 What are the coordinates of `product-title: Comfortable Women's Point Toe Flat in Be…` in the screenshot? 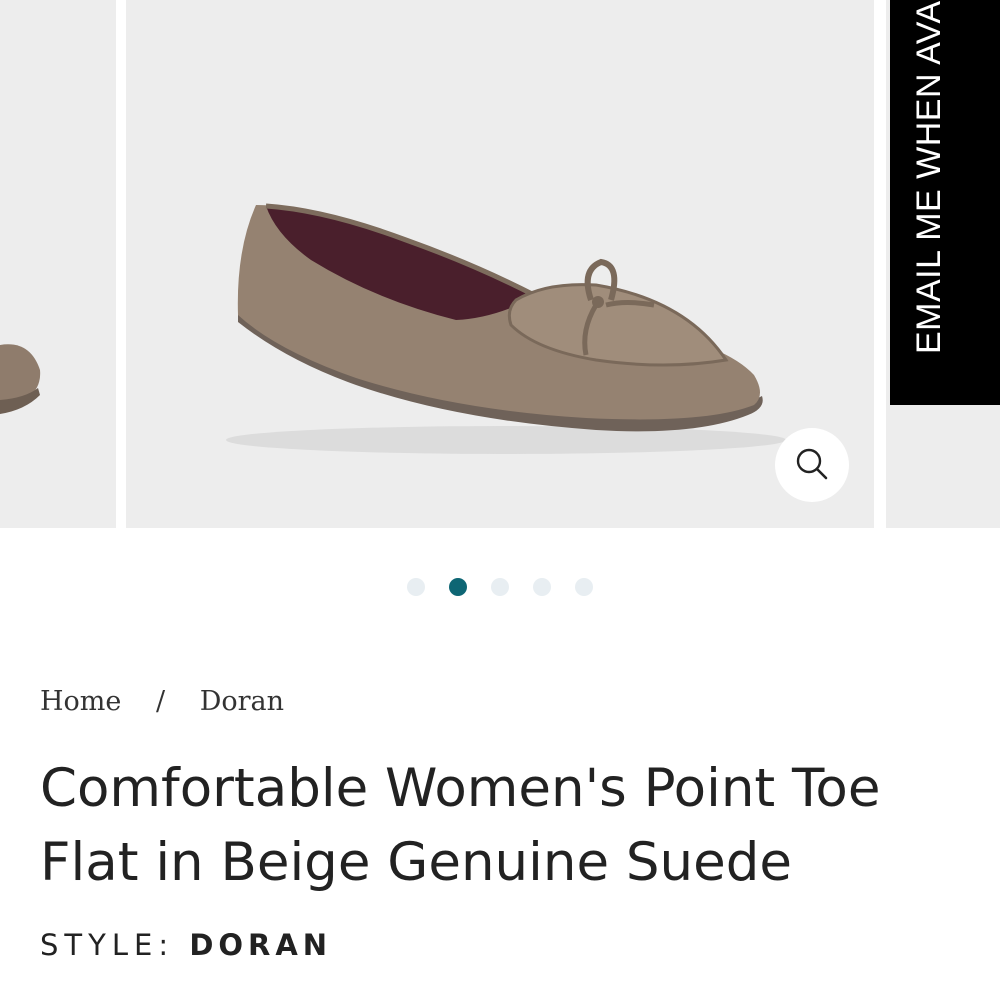 It's located at (460, 825).